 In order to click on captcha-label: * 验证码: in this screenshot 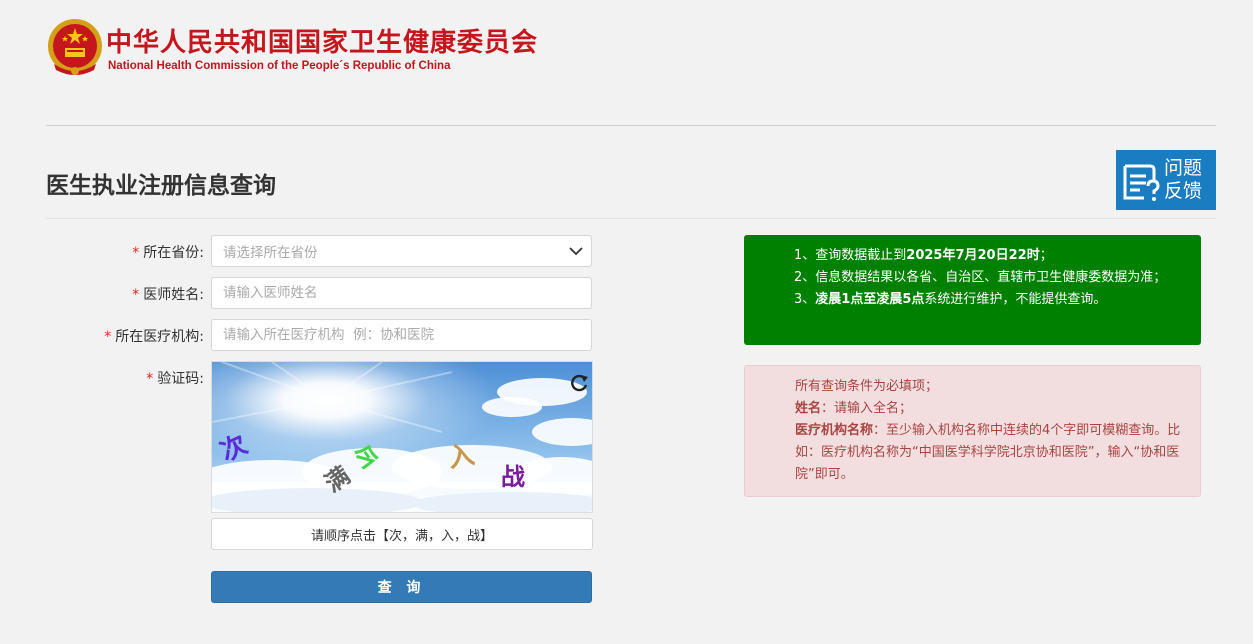, I will do `click(175, 378)`.